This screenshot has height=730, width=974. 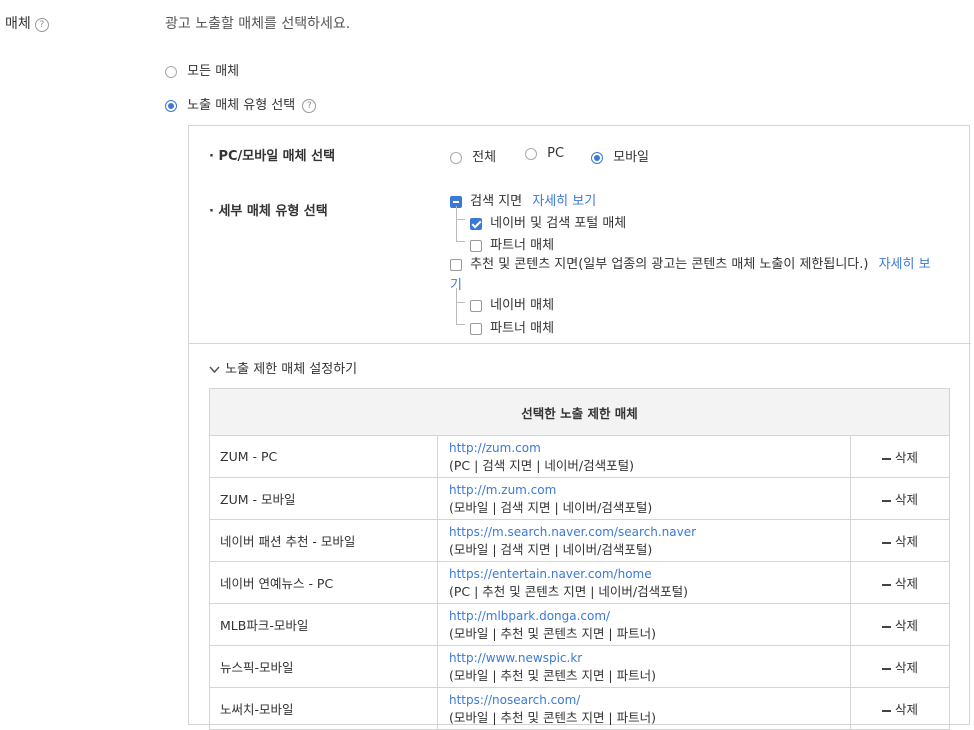 What do you see at coordinates (579, 412) in the screenshot?
I see `table-header: 선택한 노출 제한 매체` at bounding box center [579, 412].